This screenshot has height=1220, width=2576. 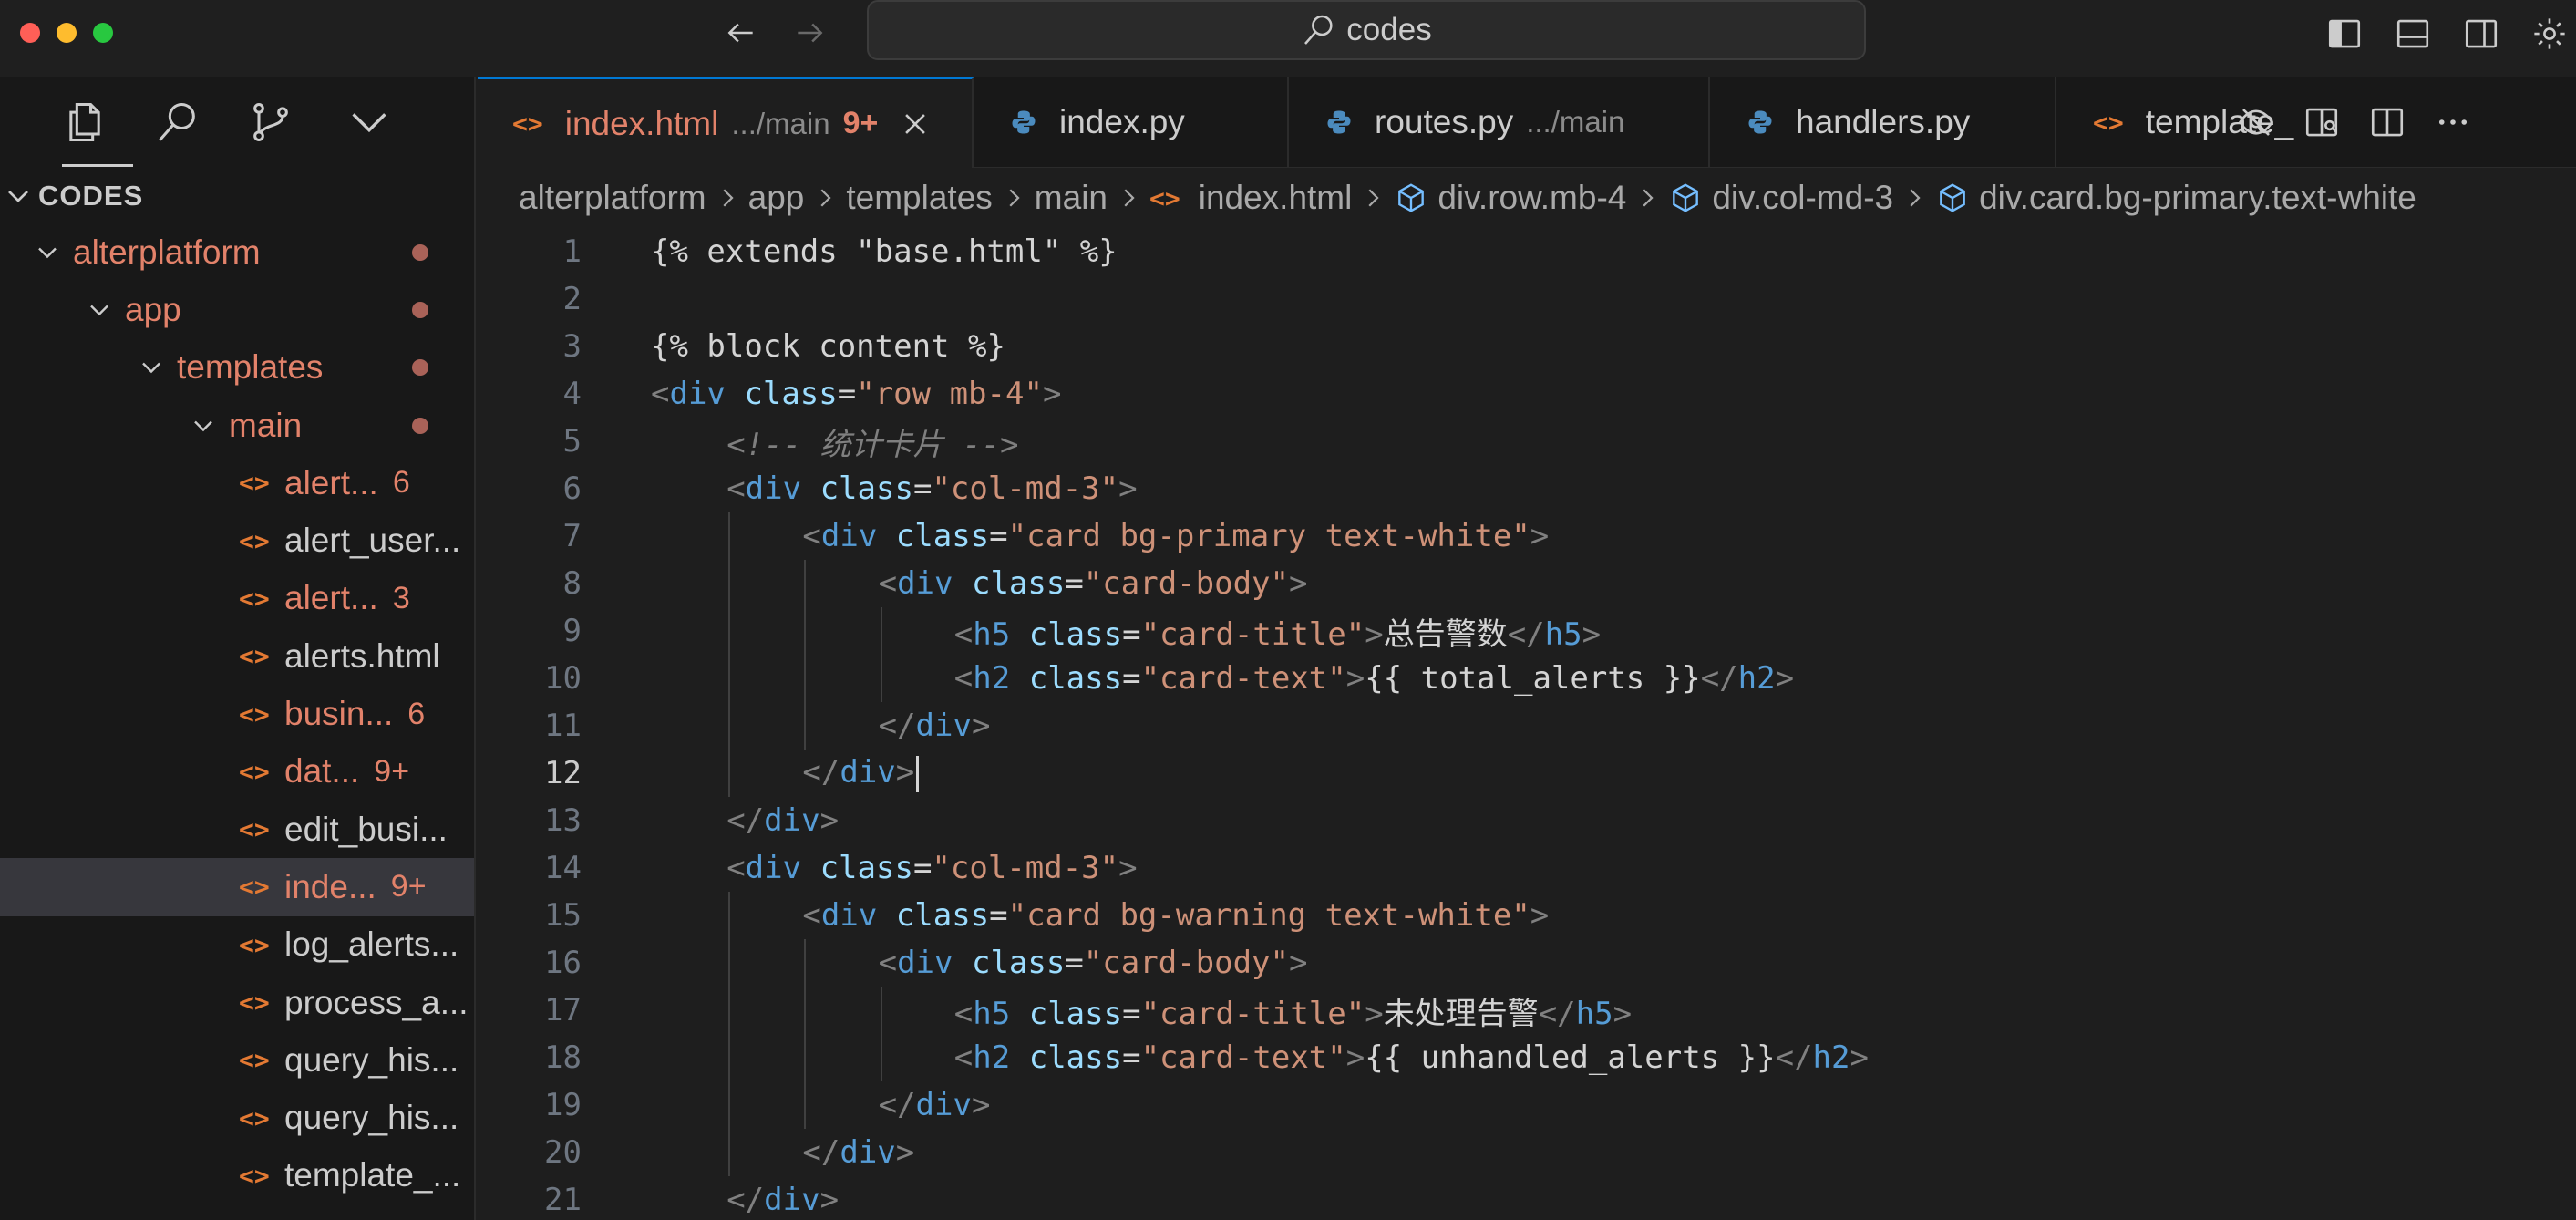 I want to click on breadcrumb-item: app, so click(x=776, y=198).